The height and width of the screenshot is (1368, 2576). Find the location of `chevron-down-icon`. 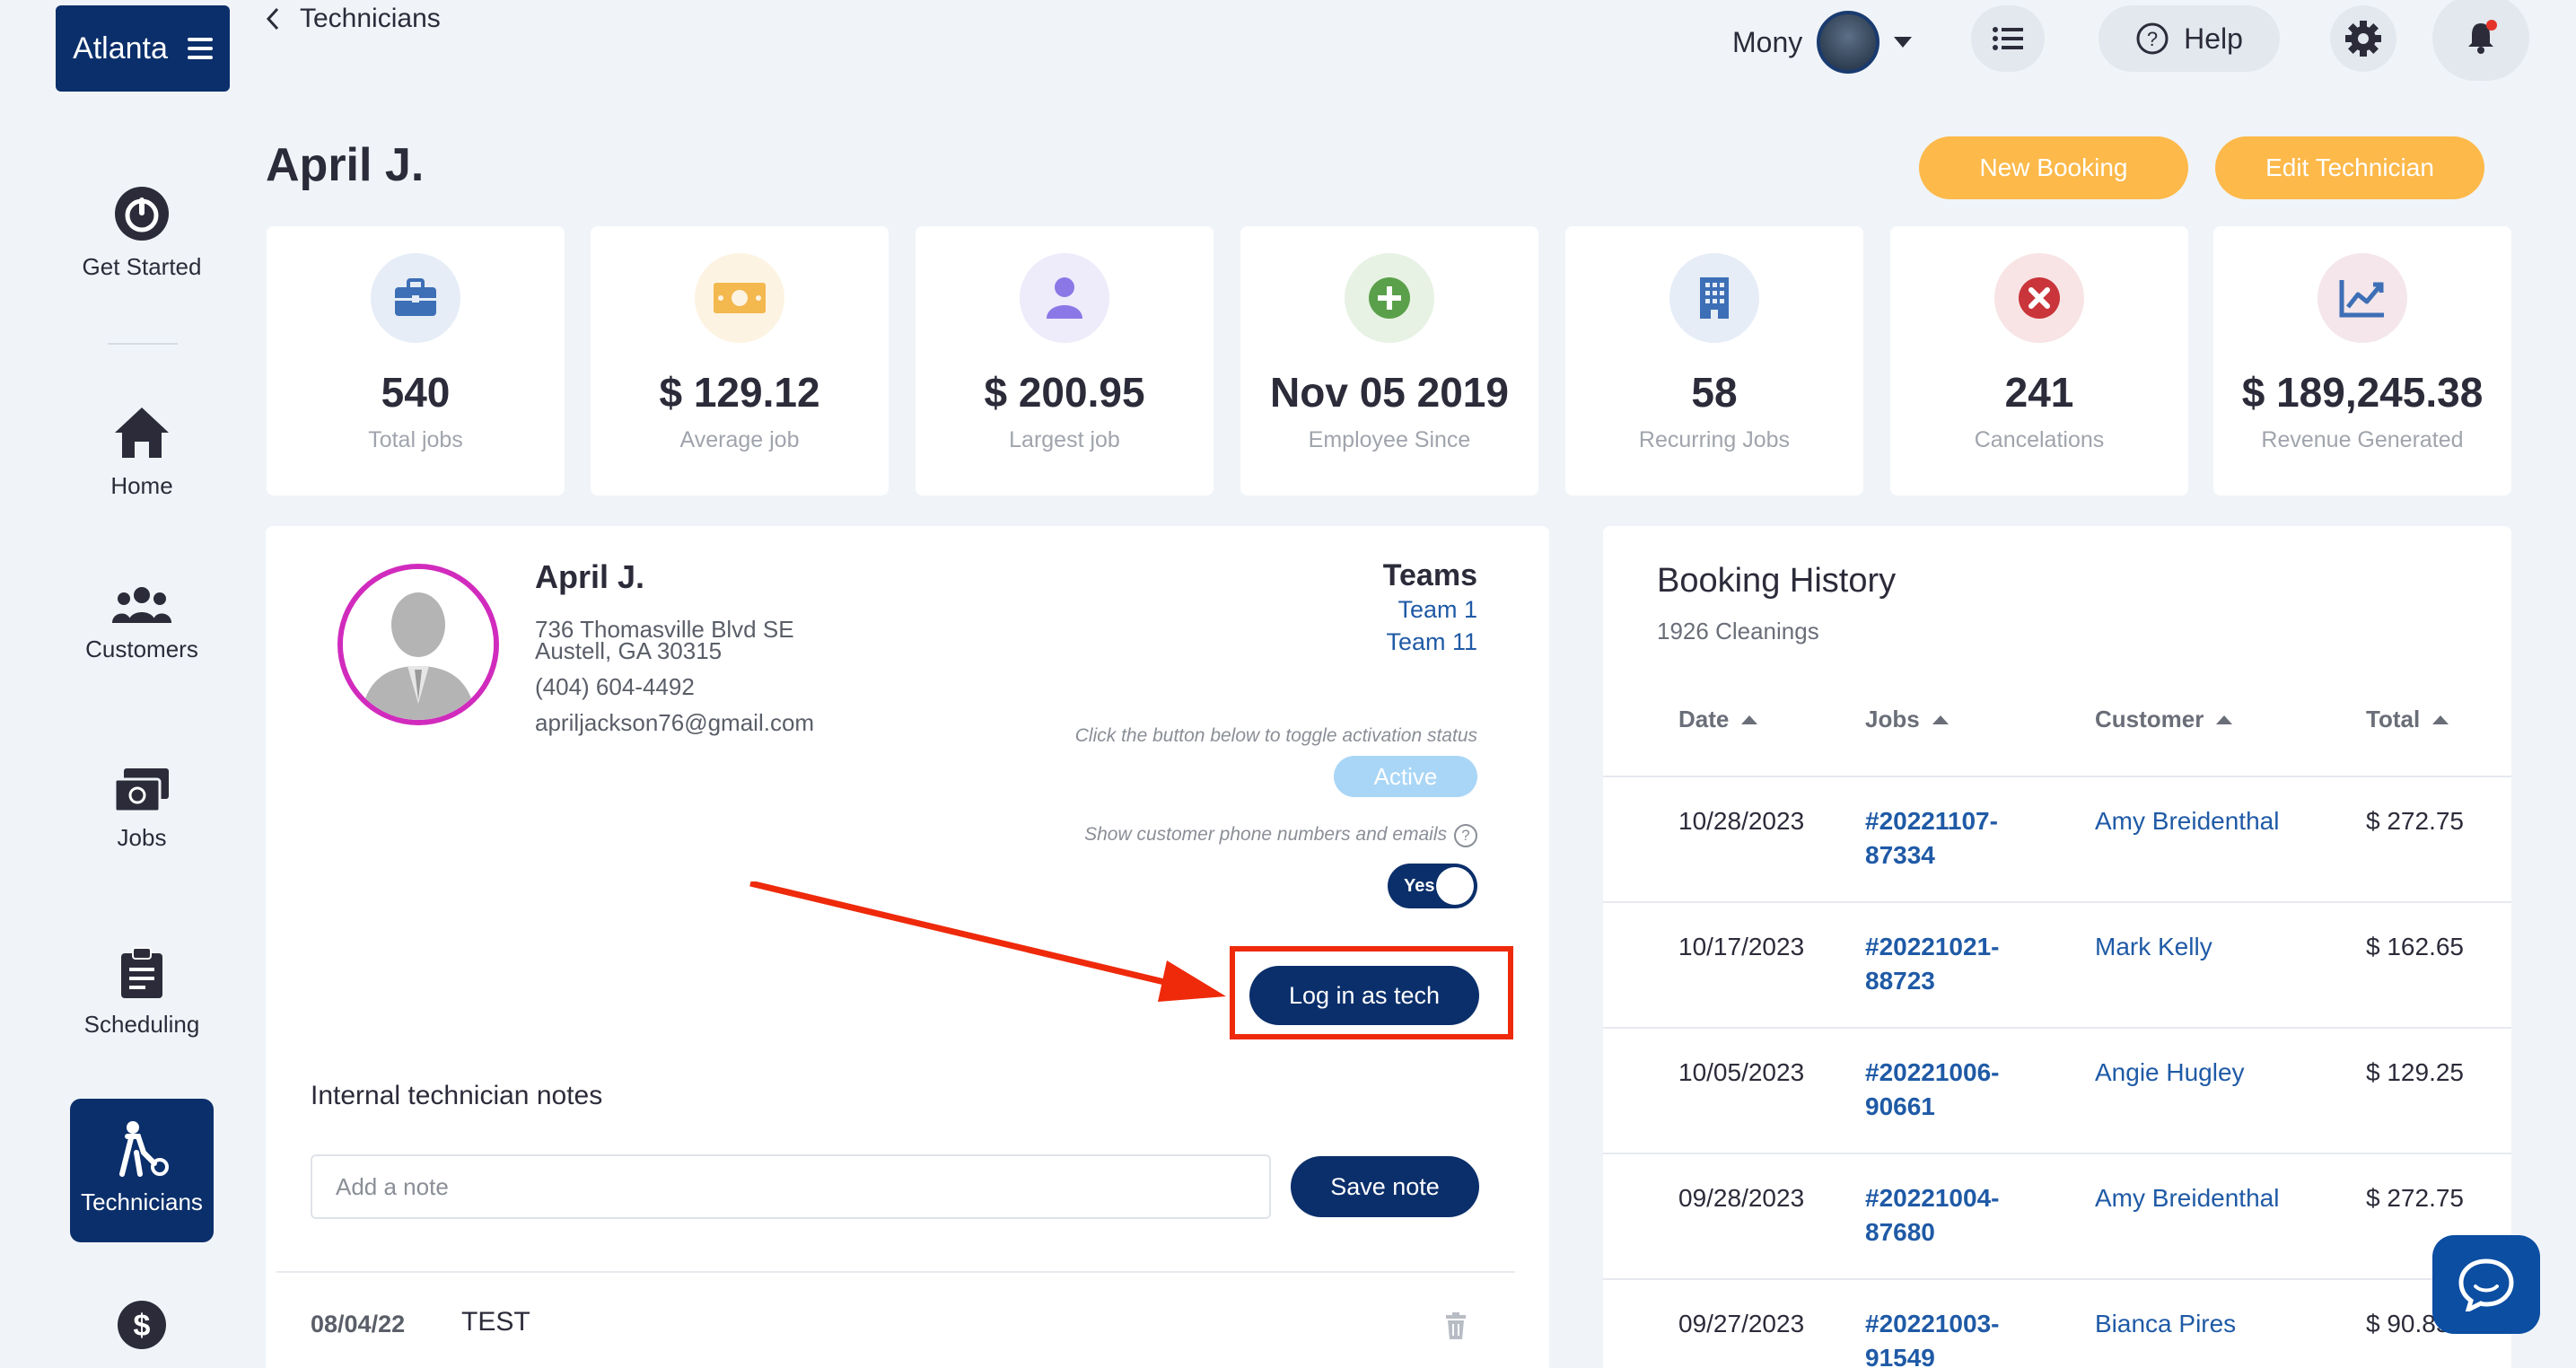

chevron-down-icon is located at coordinates (1903, 42).